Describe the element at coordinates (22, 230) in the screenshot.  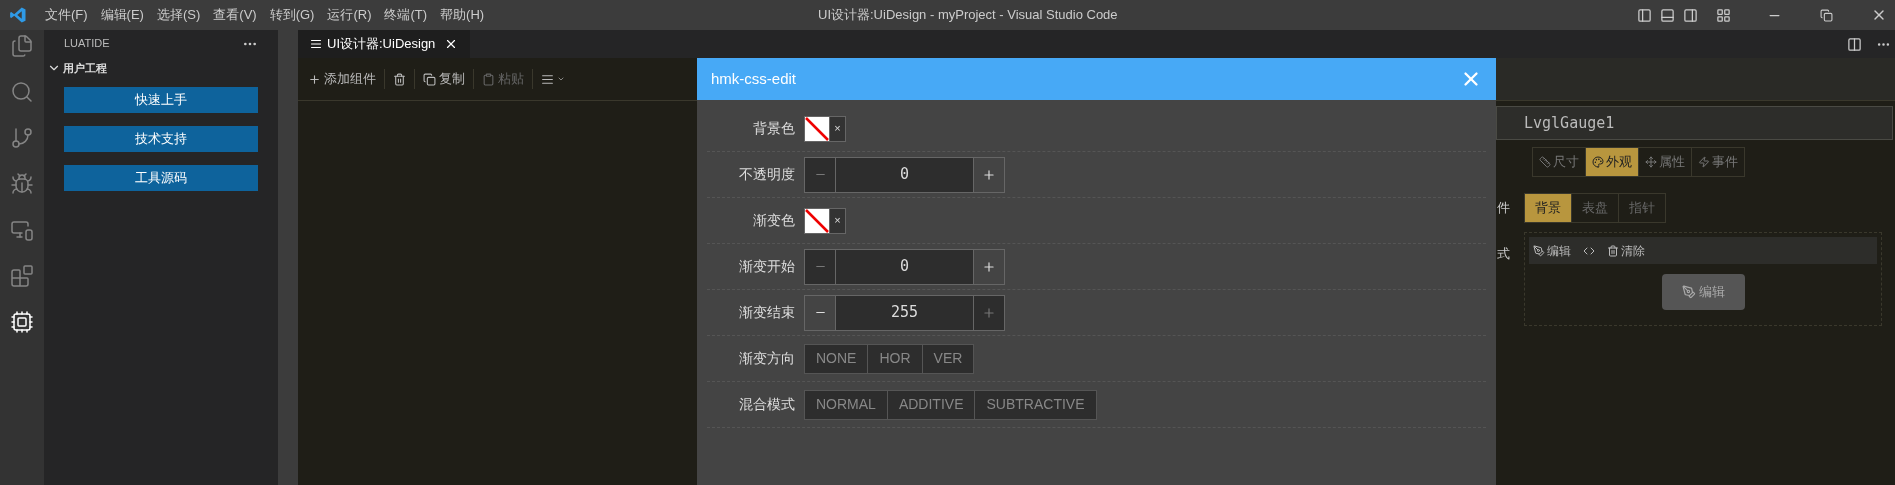
I see `monitor-icon` at that location.